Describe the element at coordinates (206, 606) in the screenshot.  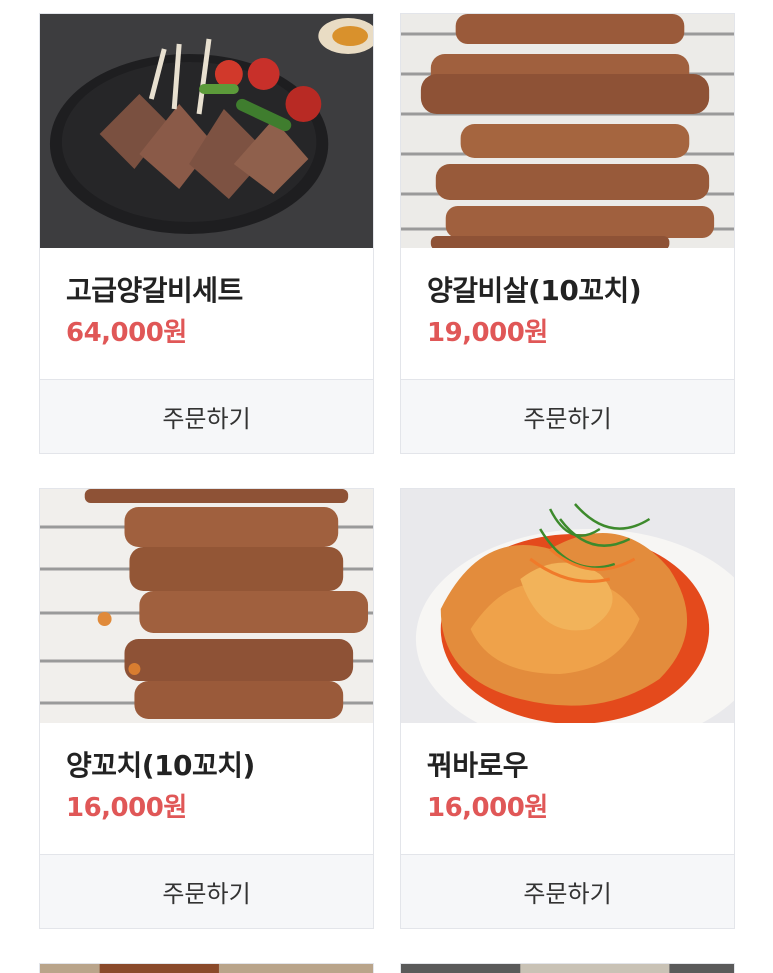
I see `product-image-lamb-skewers` at that location.